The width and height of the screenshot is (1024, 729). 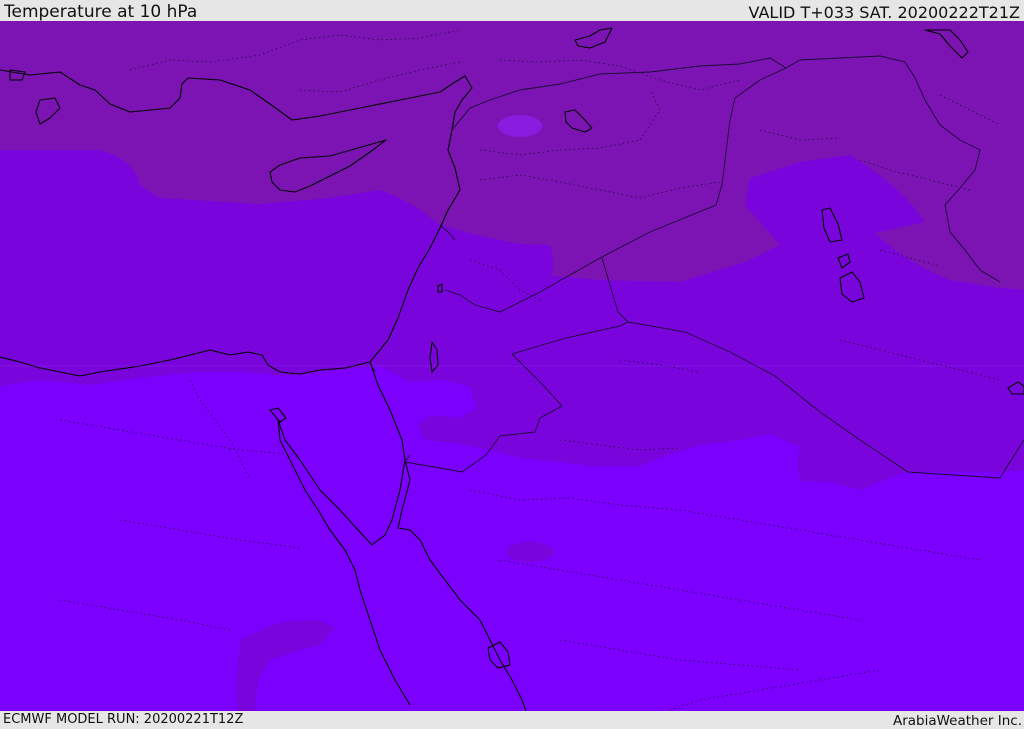 I want to click on valid-time-label: VALID T+033 SAT. 20200222T21Z, so click(x=884, y=12).